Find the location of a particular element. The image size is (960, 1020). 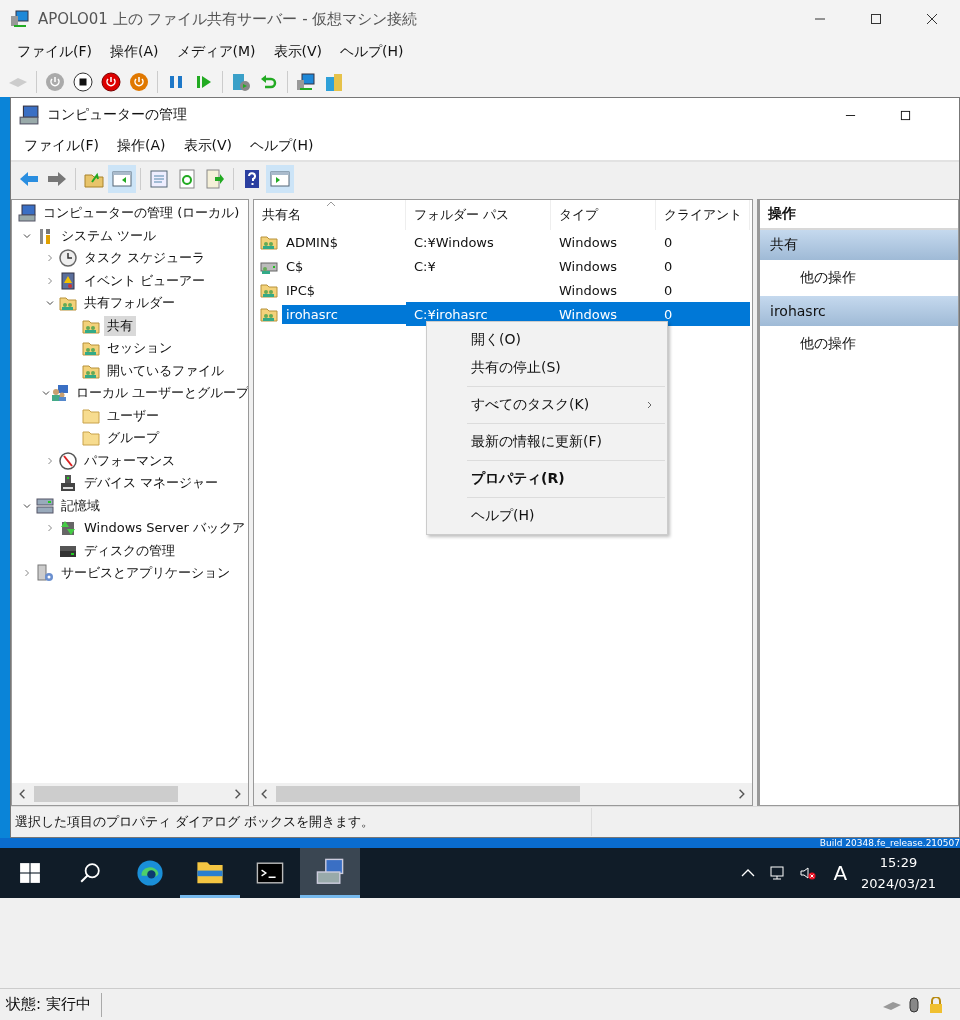

browser-icon is located at coordinates (150, 873).